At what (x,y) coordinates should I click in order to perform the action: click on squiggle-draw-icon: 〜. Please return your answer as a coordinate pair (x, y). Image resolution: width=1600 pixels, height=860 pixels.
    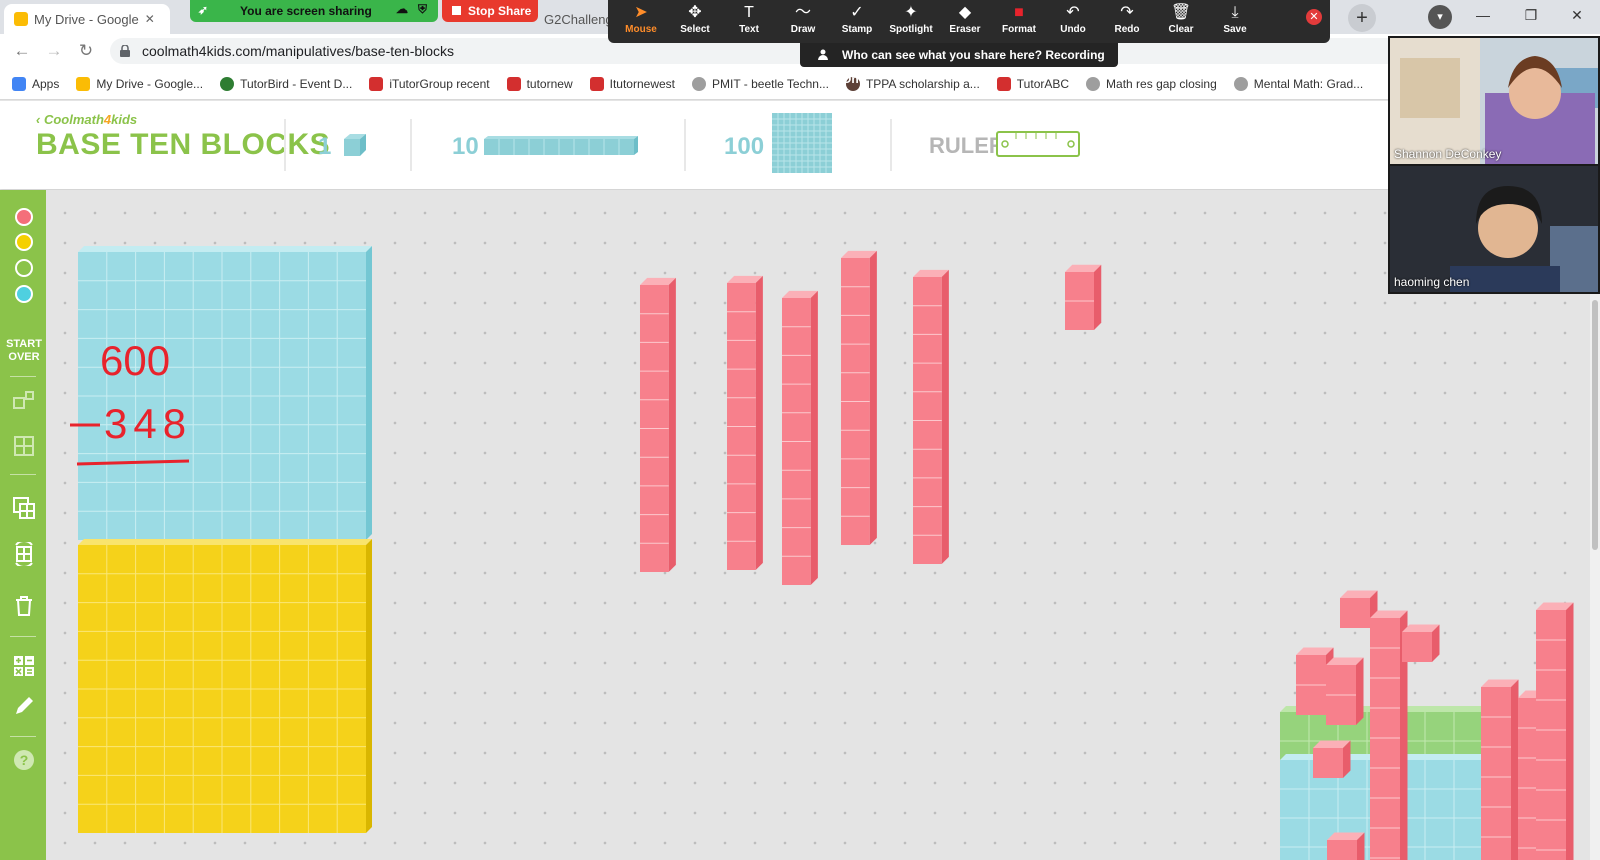
    Looking at the image, I should click on (802, 12).